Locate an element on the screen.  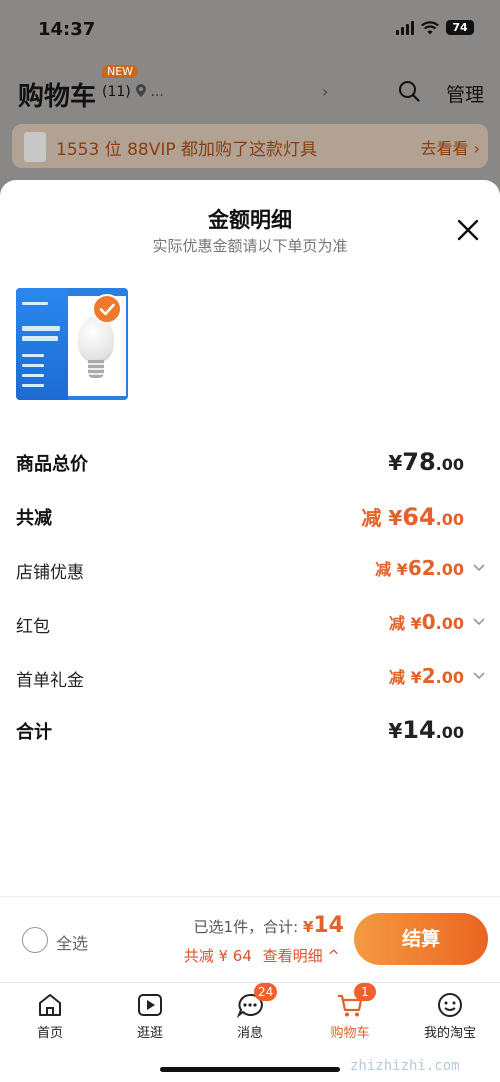
status-bar: 14:37 74 is located at coordinates (250, 30).